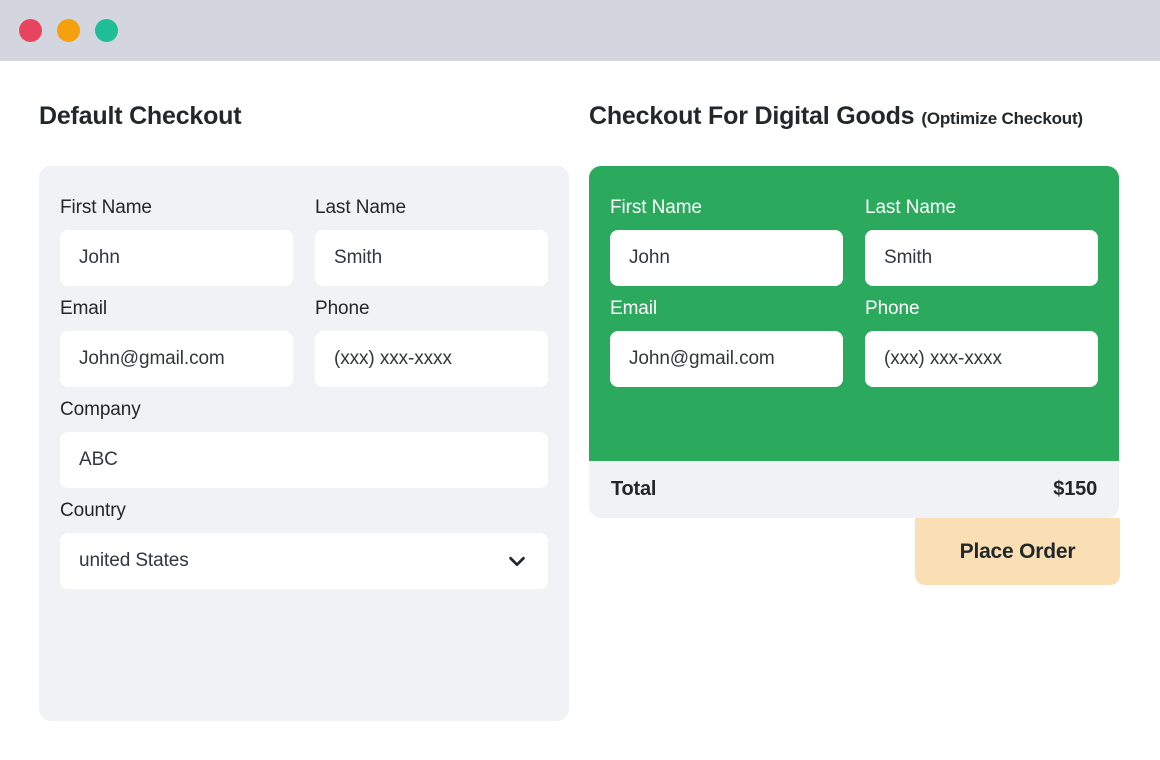 The height and width of the screenshot is (760, 1160). What do you see at coordinates (342, 308) in the screenshot?
I see `default-phone-label: Phone` at bounding box center [342, 308].